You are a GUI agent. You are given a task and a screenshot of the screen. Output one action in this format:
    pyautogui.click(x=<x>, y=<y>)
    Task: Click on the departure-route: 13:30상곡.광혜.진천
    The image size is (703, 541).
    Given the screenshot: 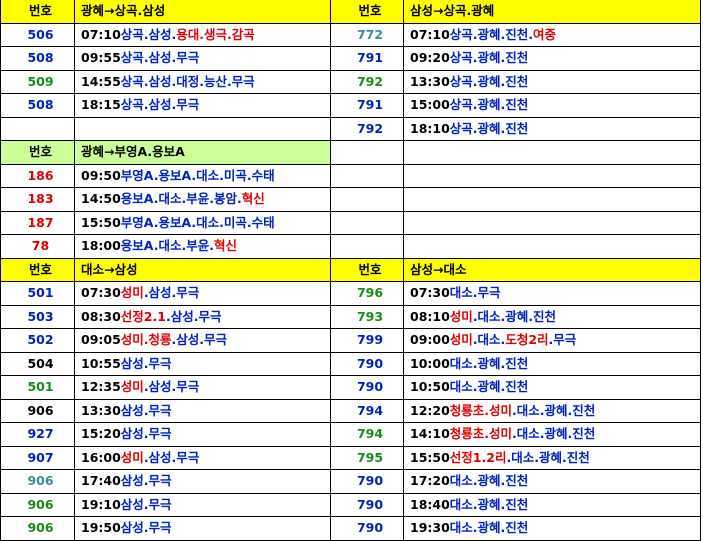 What is the action you would take?
    pyautogui.click(x=552, y=81)
    